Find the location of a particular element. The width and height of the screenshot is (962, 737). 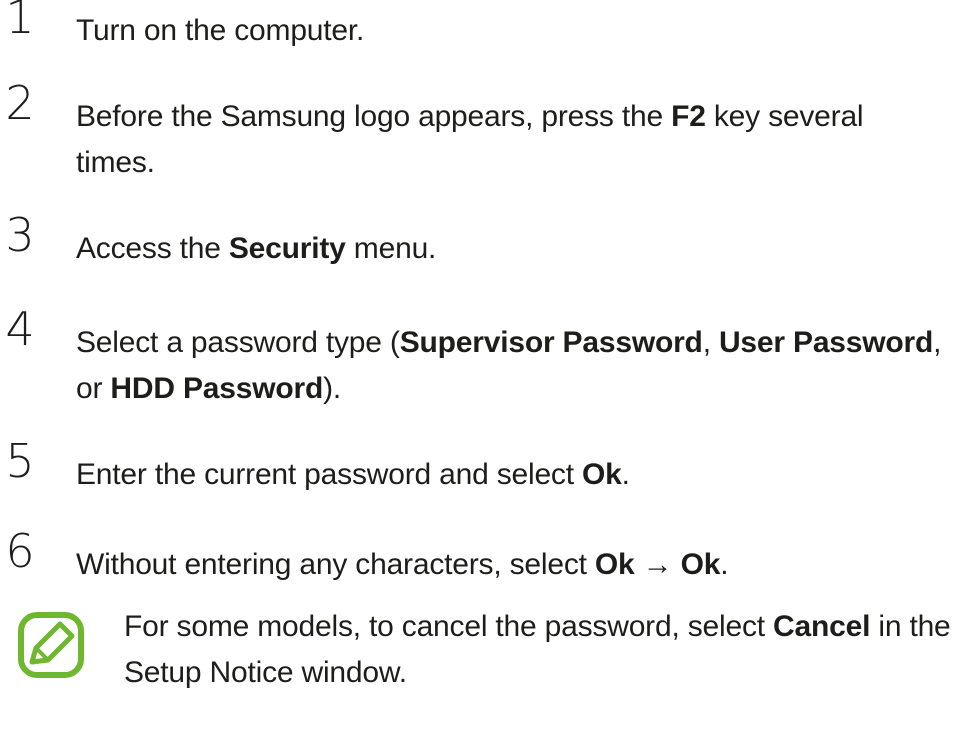

text-run: ). is located at coordinates (332, 388).